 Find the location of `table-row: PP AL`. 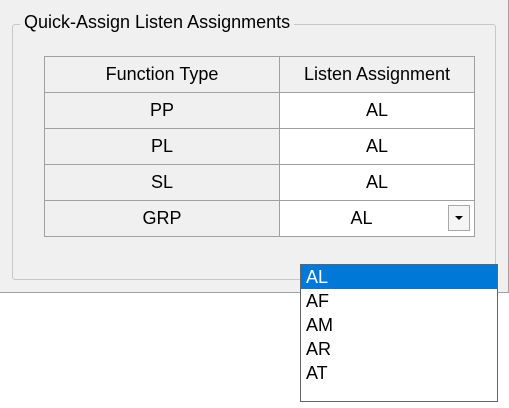

table-row: PP AL is located at coordinates (259, 110).